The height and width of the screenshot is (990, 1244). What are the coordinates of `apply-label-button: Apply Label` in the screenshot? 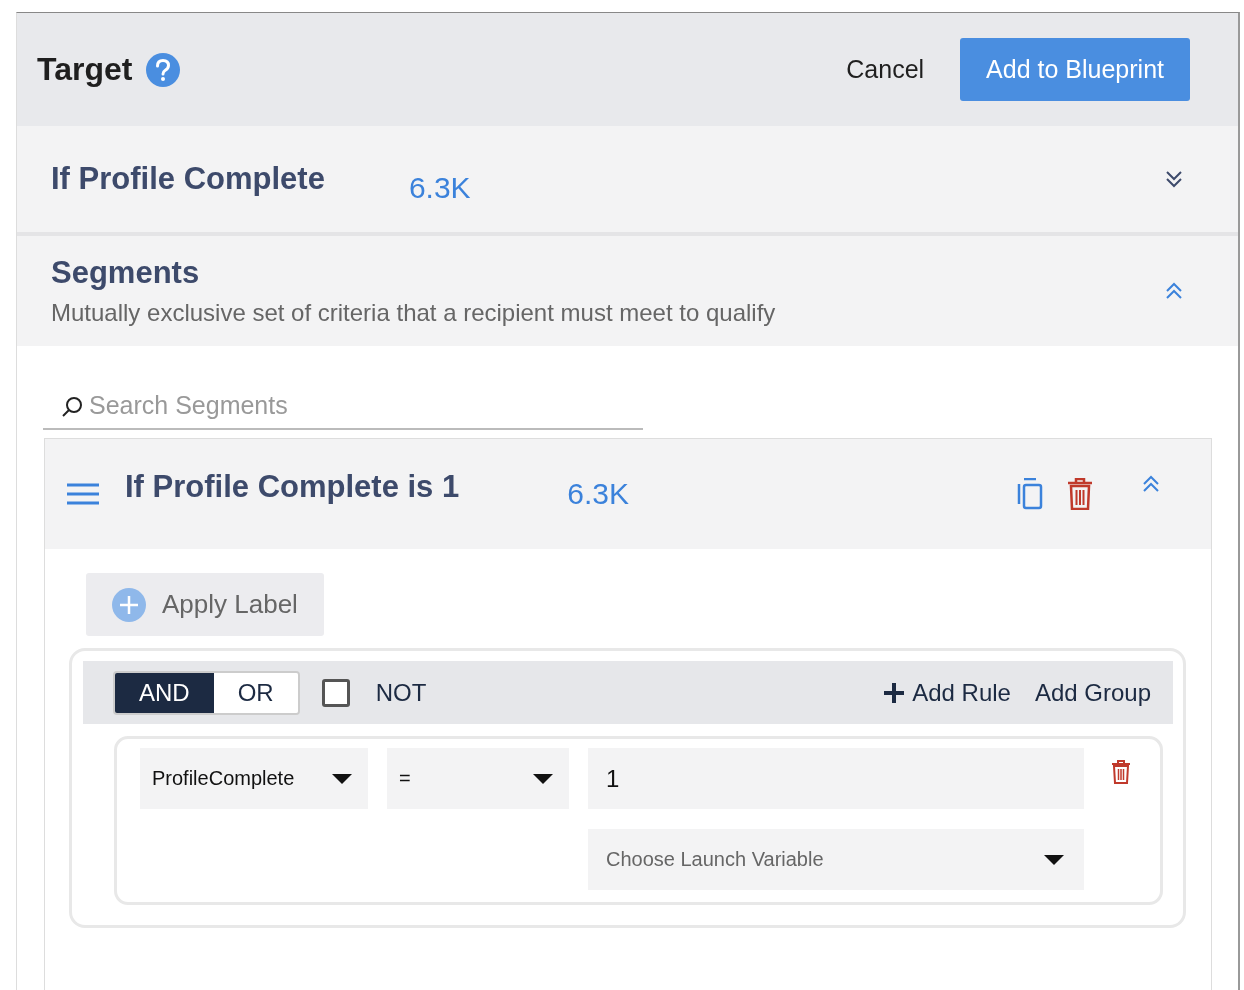 It's located at (205, 604).